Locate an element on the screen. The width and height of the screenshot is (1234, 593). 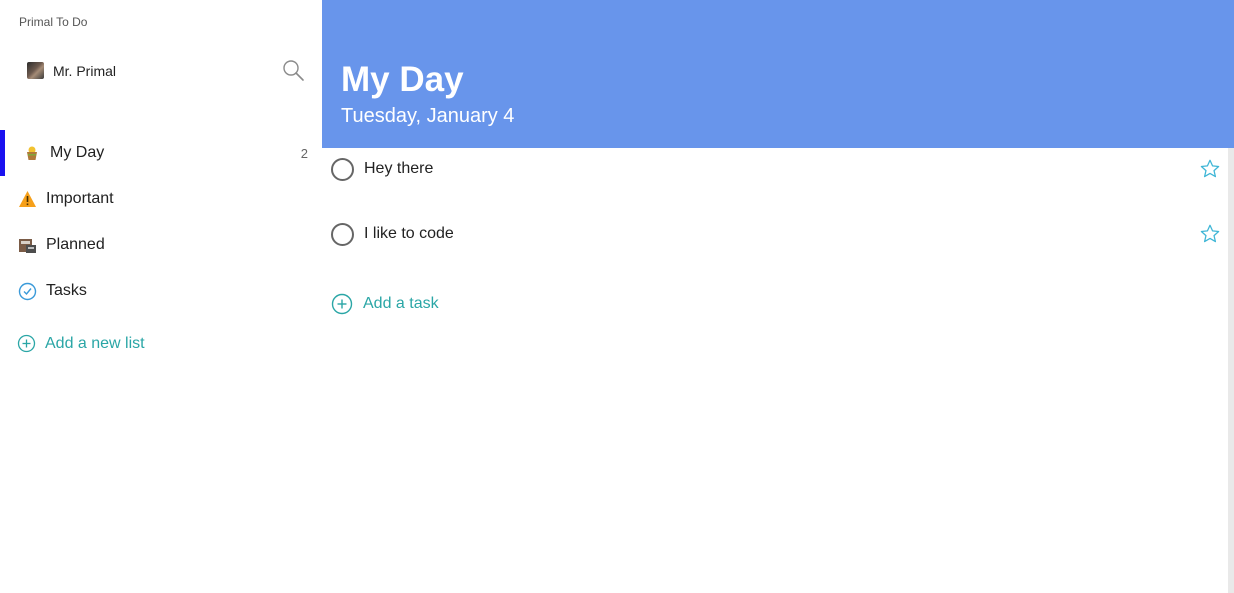
task-row: Hey there is located at coordinates (776, 169).